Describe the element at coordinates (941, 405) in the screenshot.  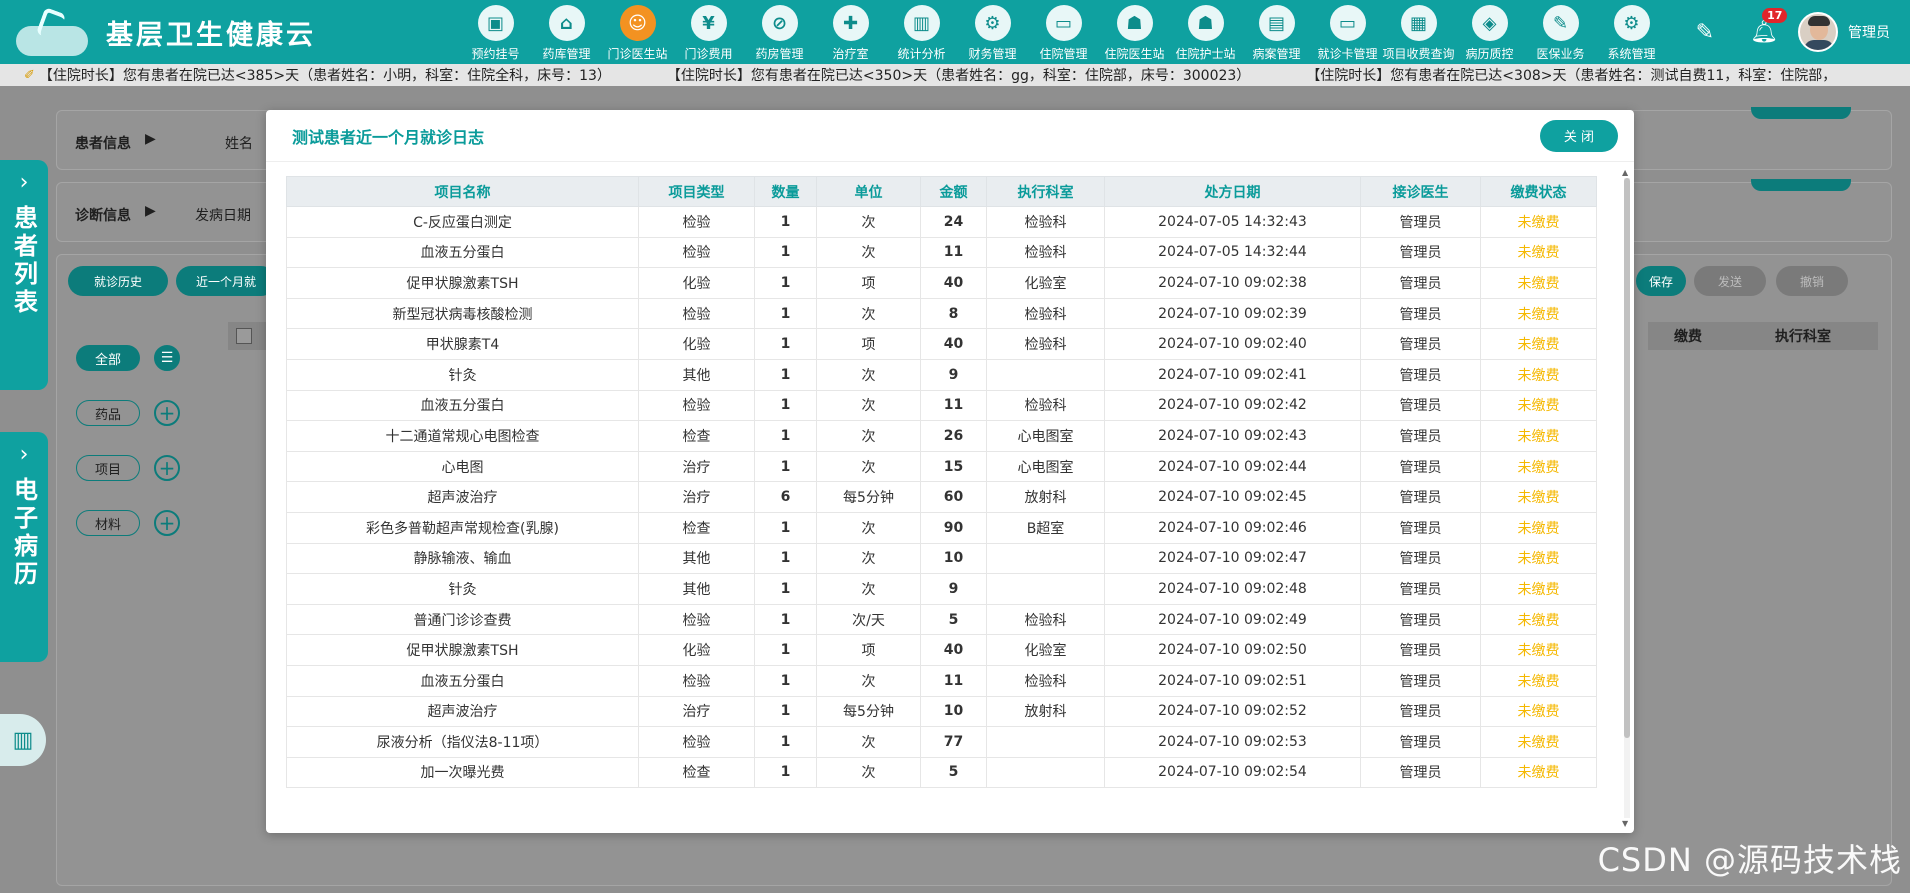
I see `table-row: 血液五分蛋白 检验 1 次 11 检验科 2024-07-10 09:02:42 管理员 未缴费` at that location.